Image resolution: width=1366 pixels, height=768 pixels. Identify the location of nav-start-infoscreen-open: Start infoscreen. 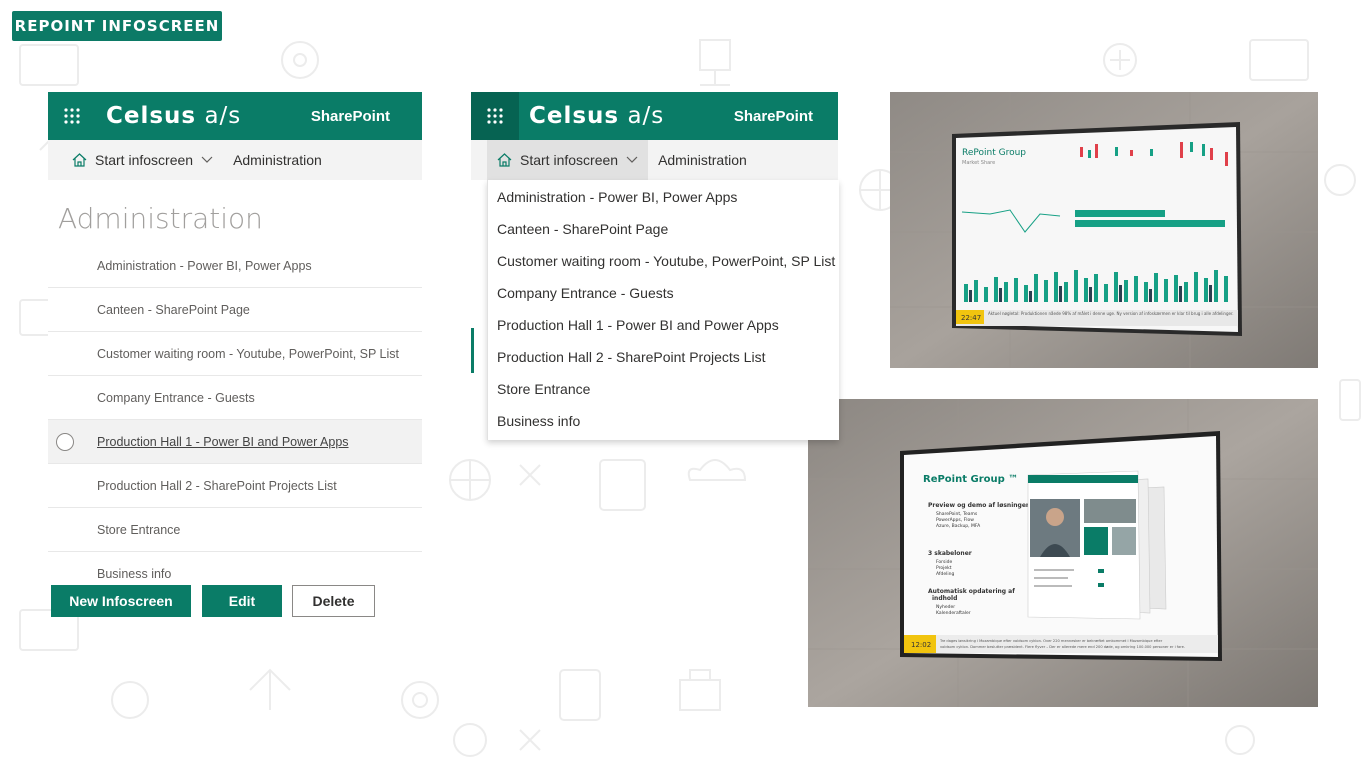
(568, 160).